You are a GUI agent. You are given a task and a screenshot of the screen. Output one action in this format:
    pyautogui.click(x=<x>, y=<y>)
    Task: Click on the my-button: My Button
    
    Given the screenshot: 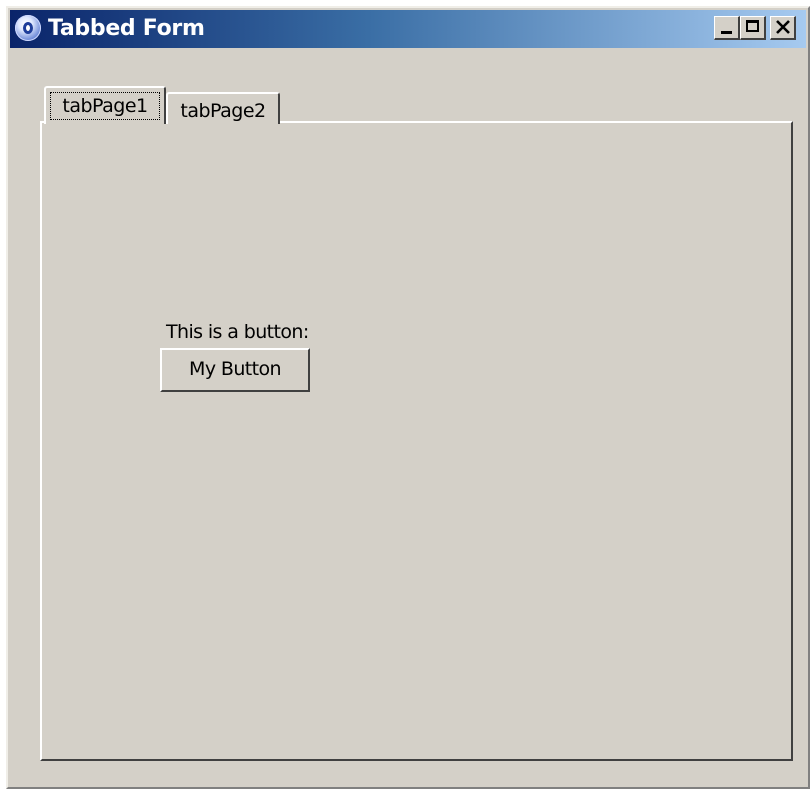 What is the action you would take?
    pyautogui.click(x=235, y=370)
    